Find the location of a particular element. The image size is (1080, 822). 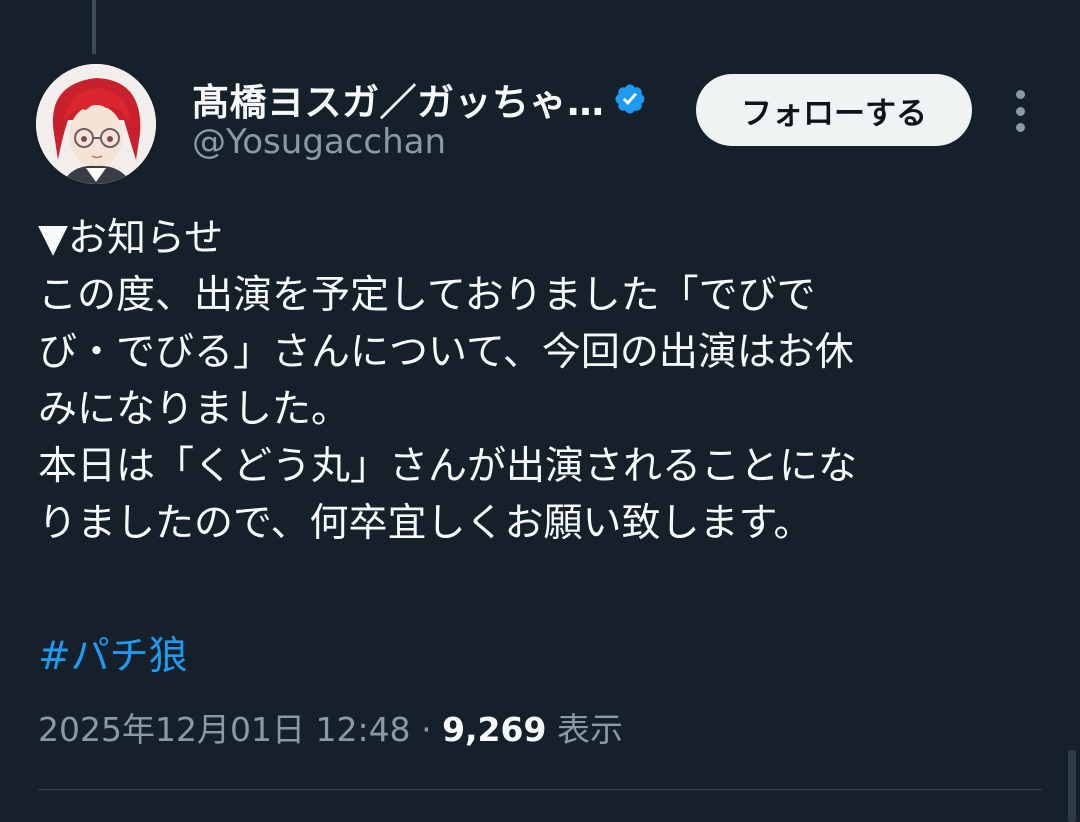

tweet-line: び・でびる」さんについて、今回の出演はお休 is located at coordinates (446, 352).